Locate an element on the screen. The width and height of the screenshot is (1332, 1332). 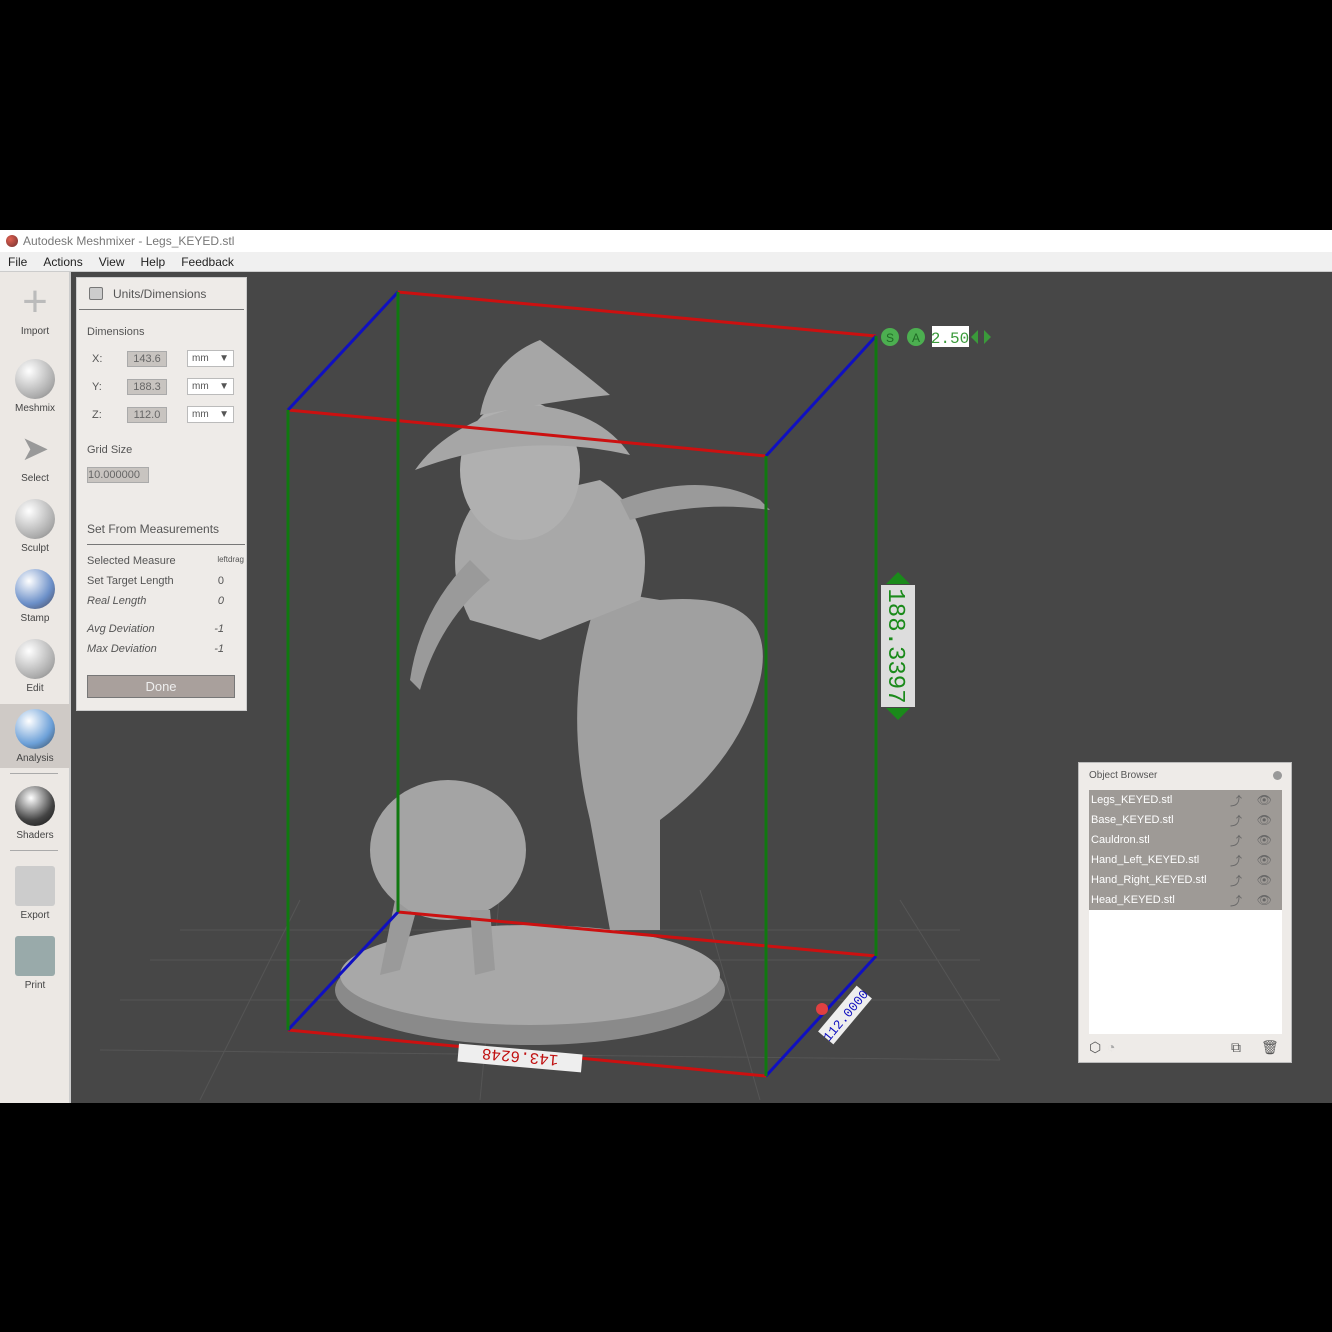
set-from-measurements-title: Set From Measurements is located at coordinates (166, 533).